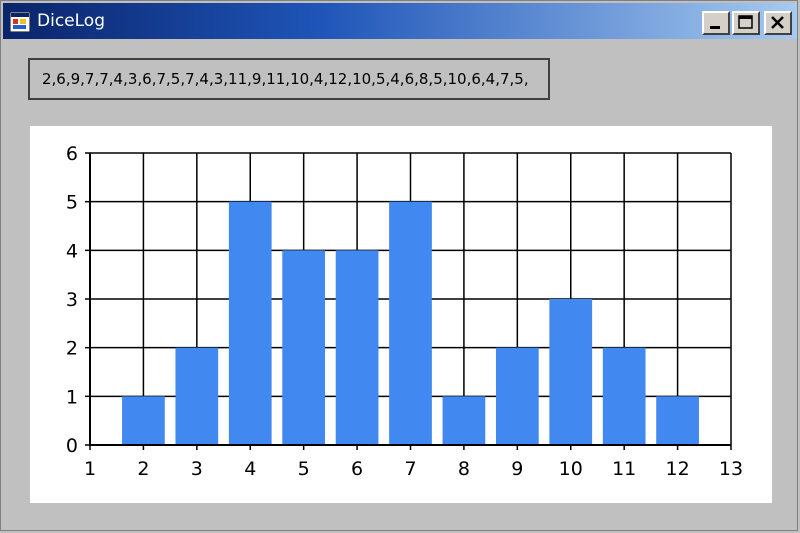  I want to click on x-tick-label: 7, so click(410, 469).